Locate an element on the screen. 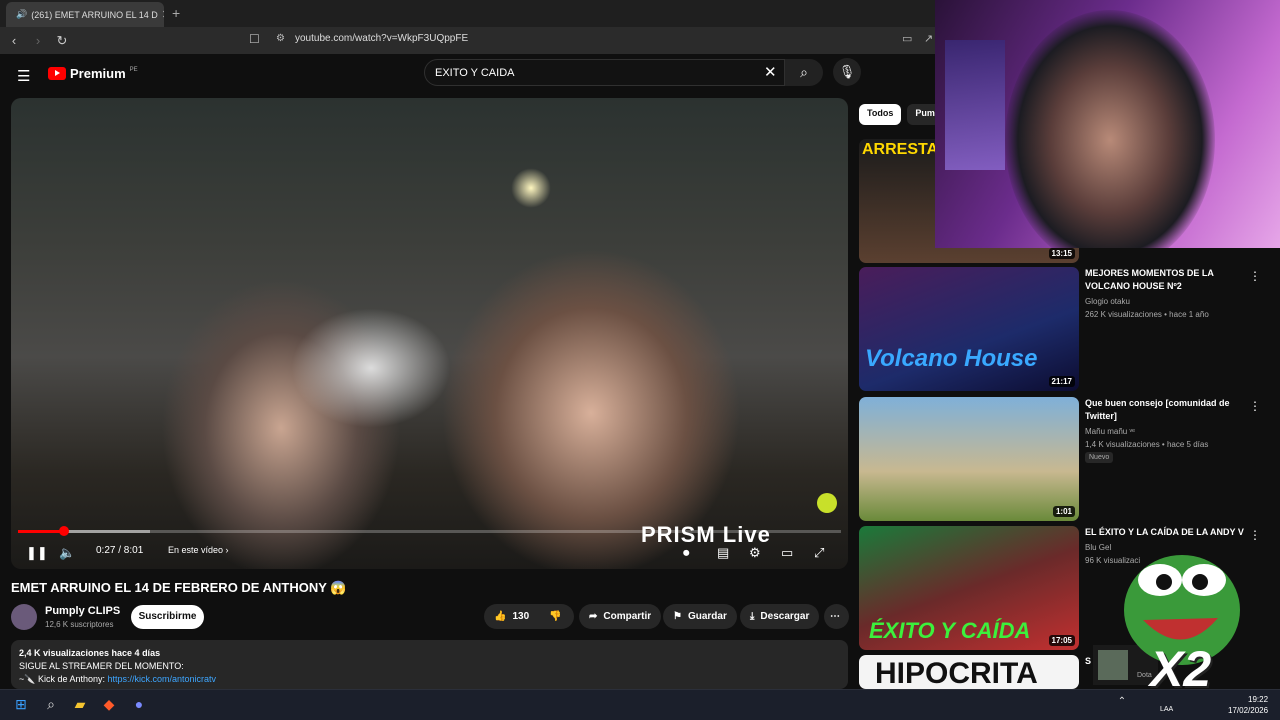 The width and height of the screenshot is (1280, 720). new-tab-button: + is located at coordinates (176, 13).